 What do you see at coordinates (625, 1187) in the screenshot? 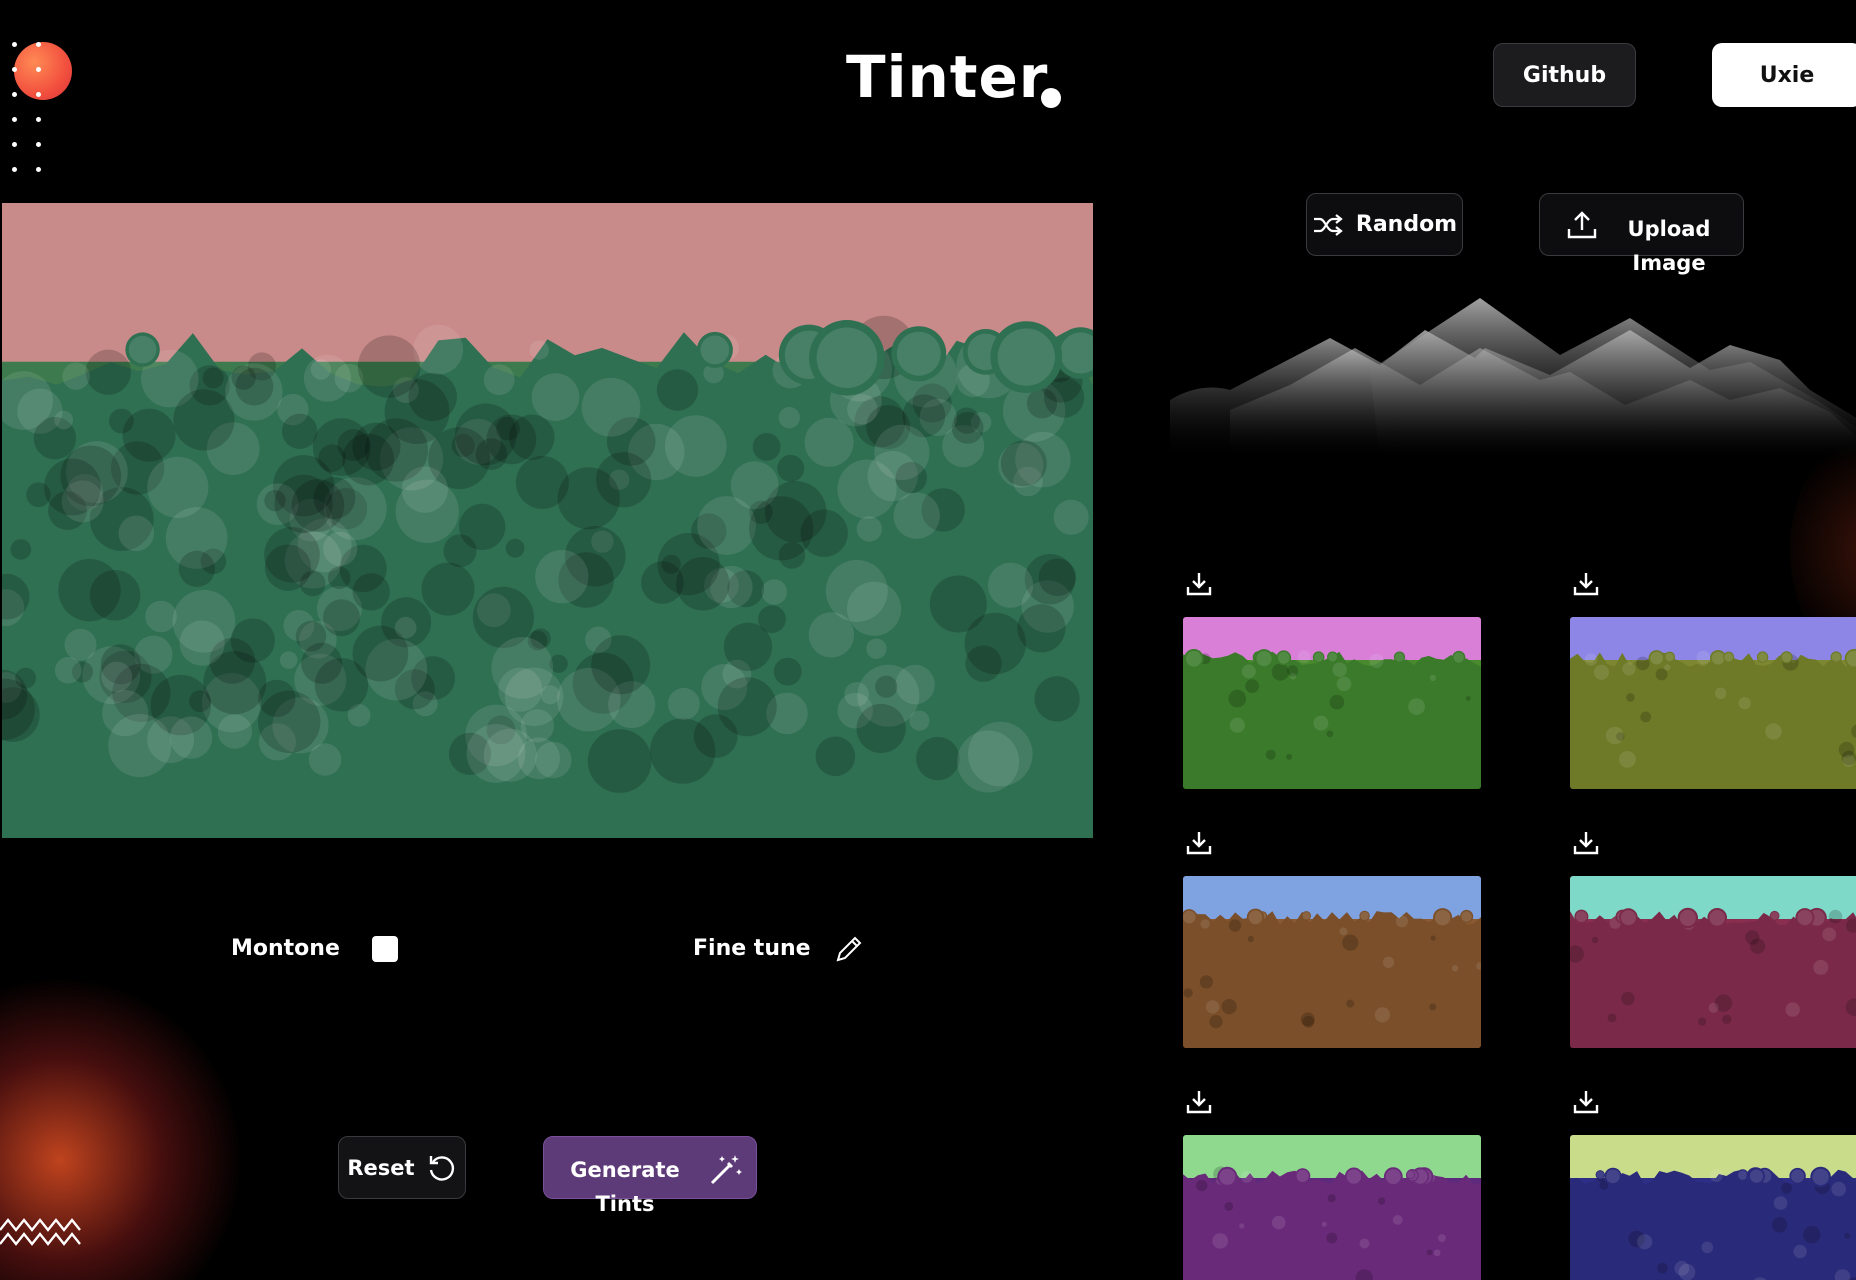
I see `generate-label: Generate Tints` at bounding box center [625, 1187].